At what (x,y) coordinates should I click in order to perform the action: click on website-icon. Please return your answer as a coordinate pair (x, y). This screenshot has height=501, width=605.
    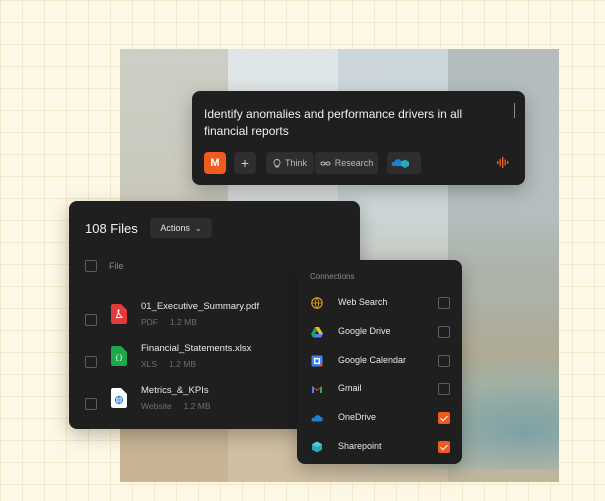
    Looking at the image, I should click on (119, 398).